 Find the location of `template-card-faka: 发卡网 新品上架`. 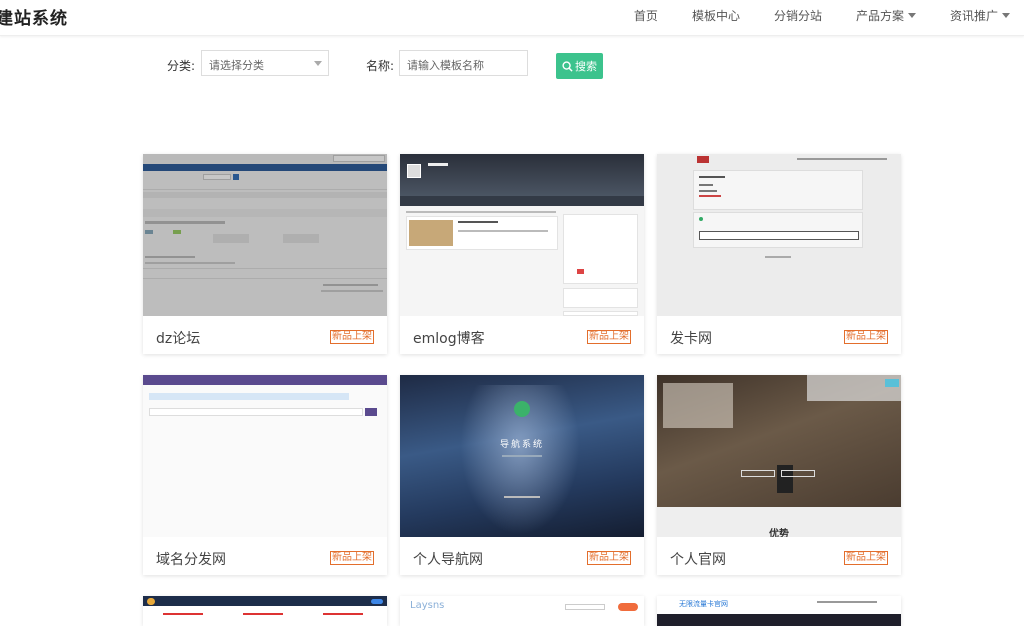

template-card-faka: 发卡网 新品上架 is located at coordinates (779, 254).